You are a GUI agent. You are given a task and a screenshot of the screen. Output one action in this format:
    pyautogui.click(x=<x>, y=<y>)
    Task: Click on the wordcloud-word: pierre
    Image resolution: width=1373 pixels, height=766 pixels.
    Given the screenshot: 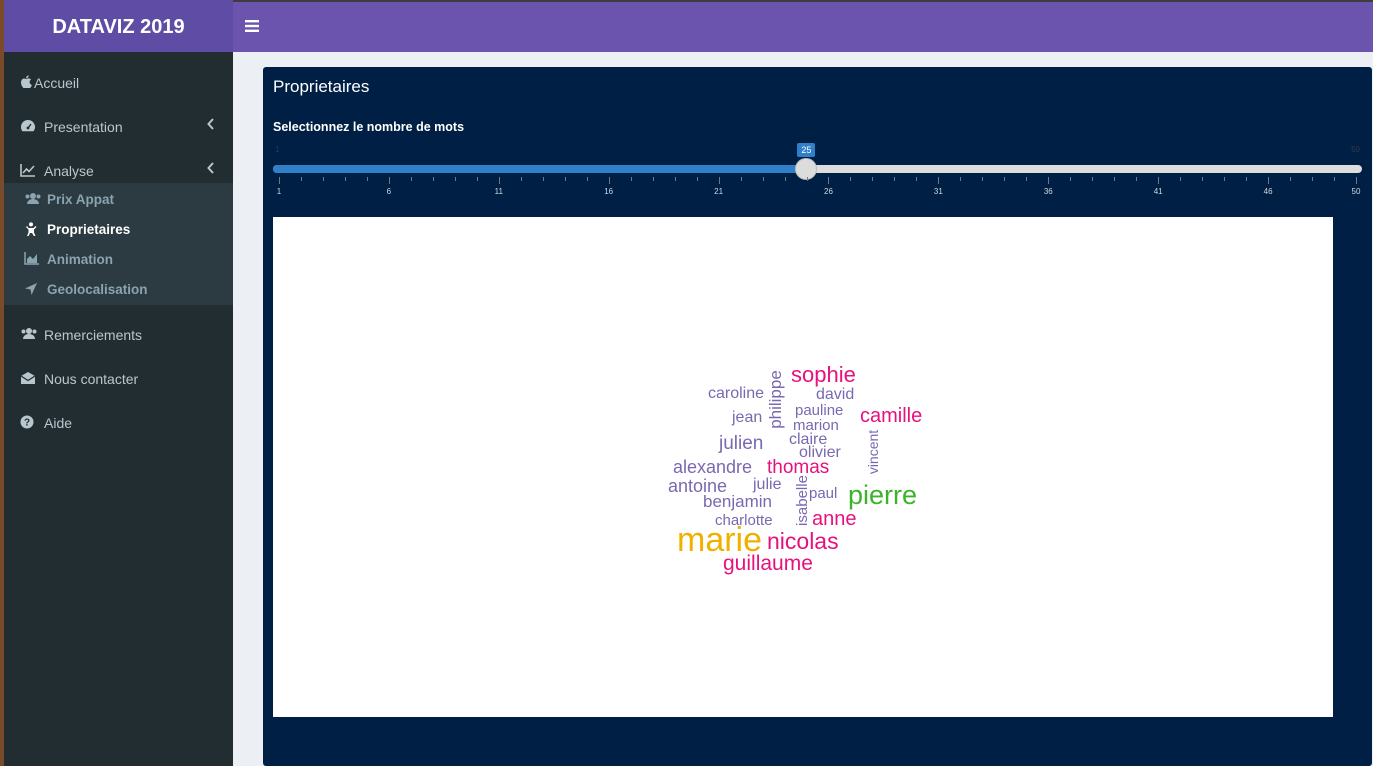 What is the action you would take?
    pyautogui.click(x=883, y=495)
    